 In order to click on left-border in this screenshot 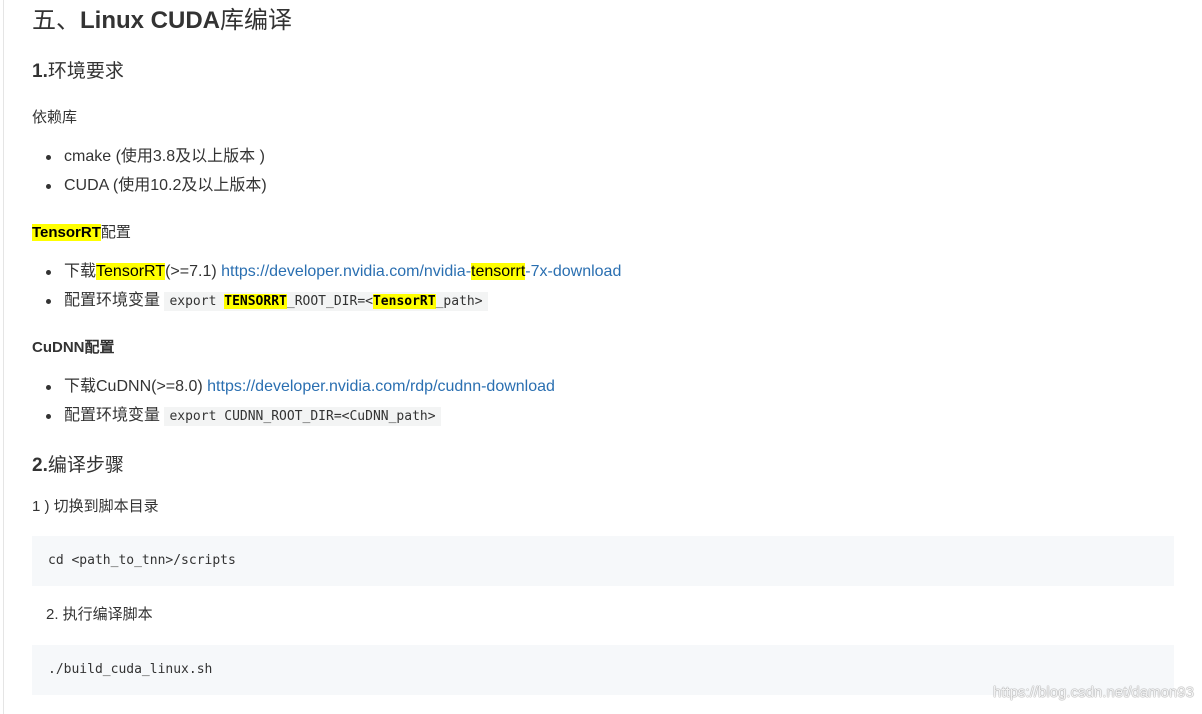, I will do `click(3, 357)`.